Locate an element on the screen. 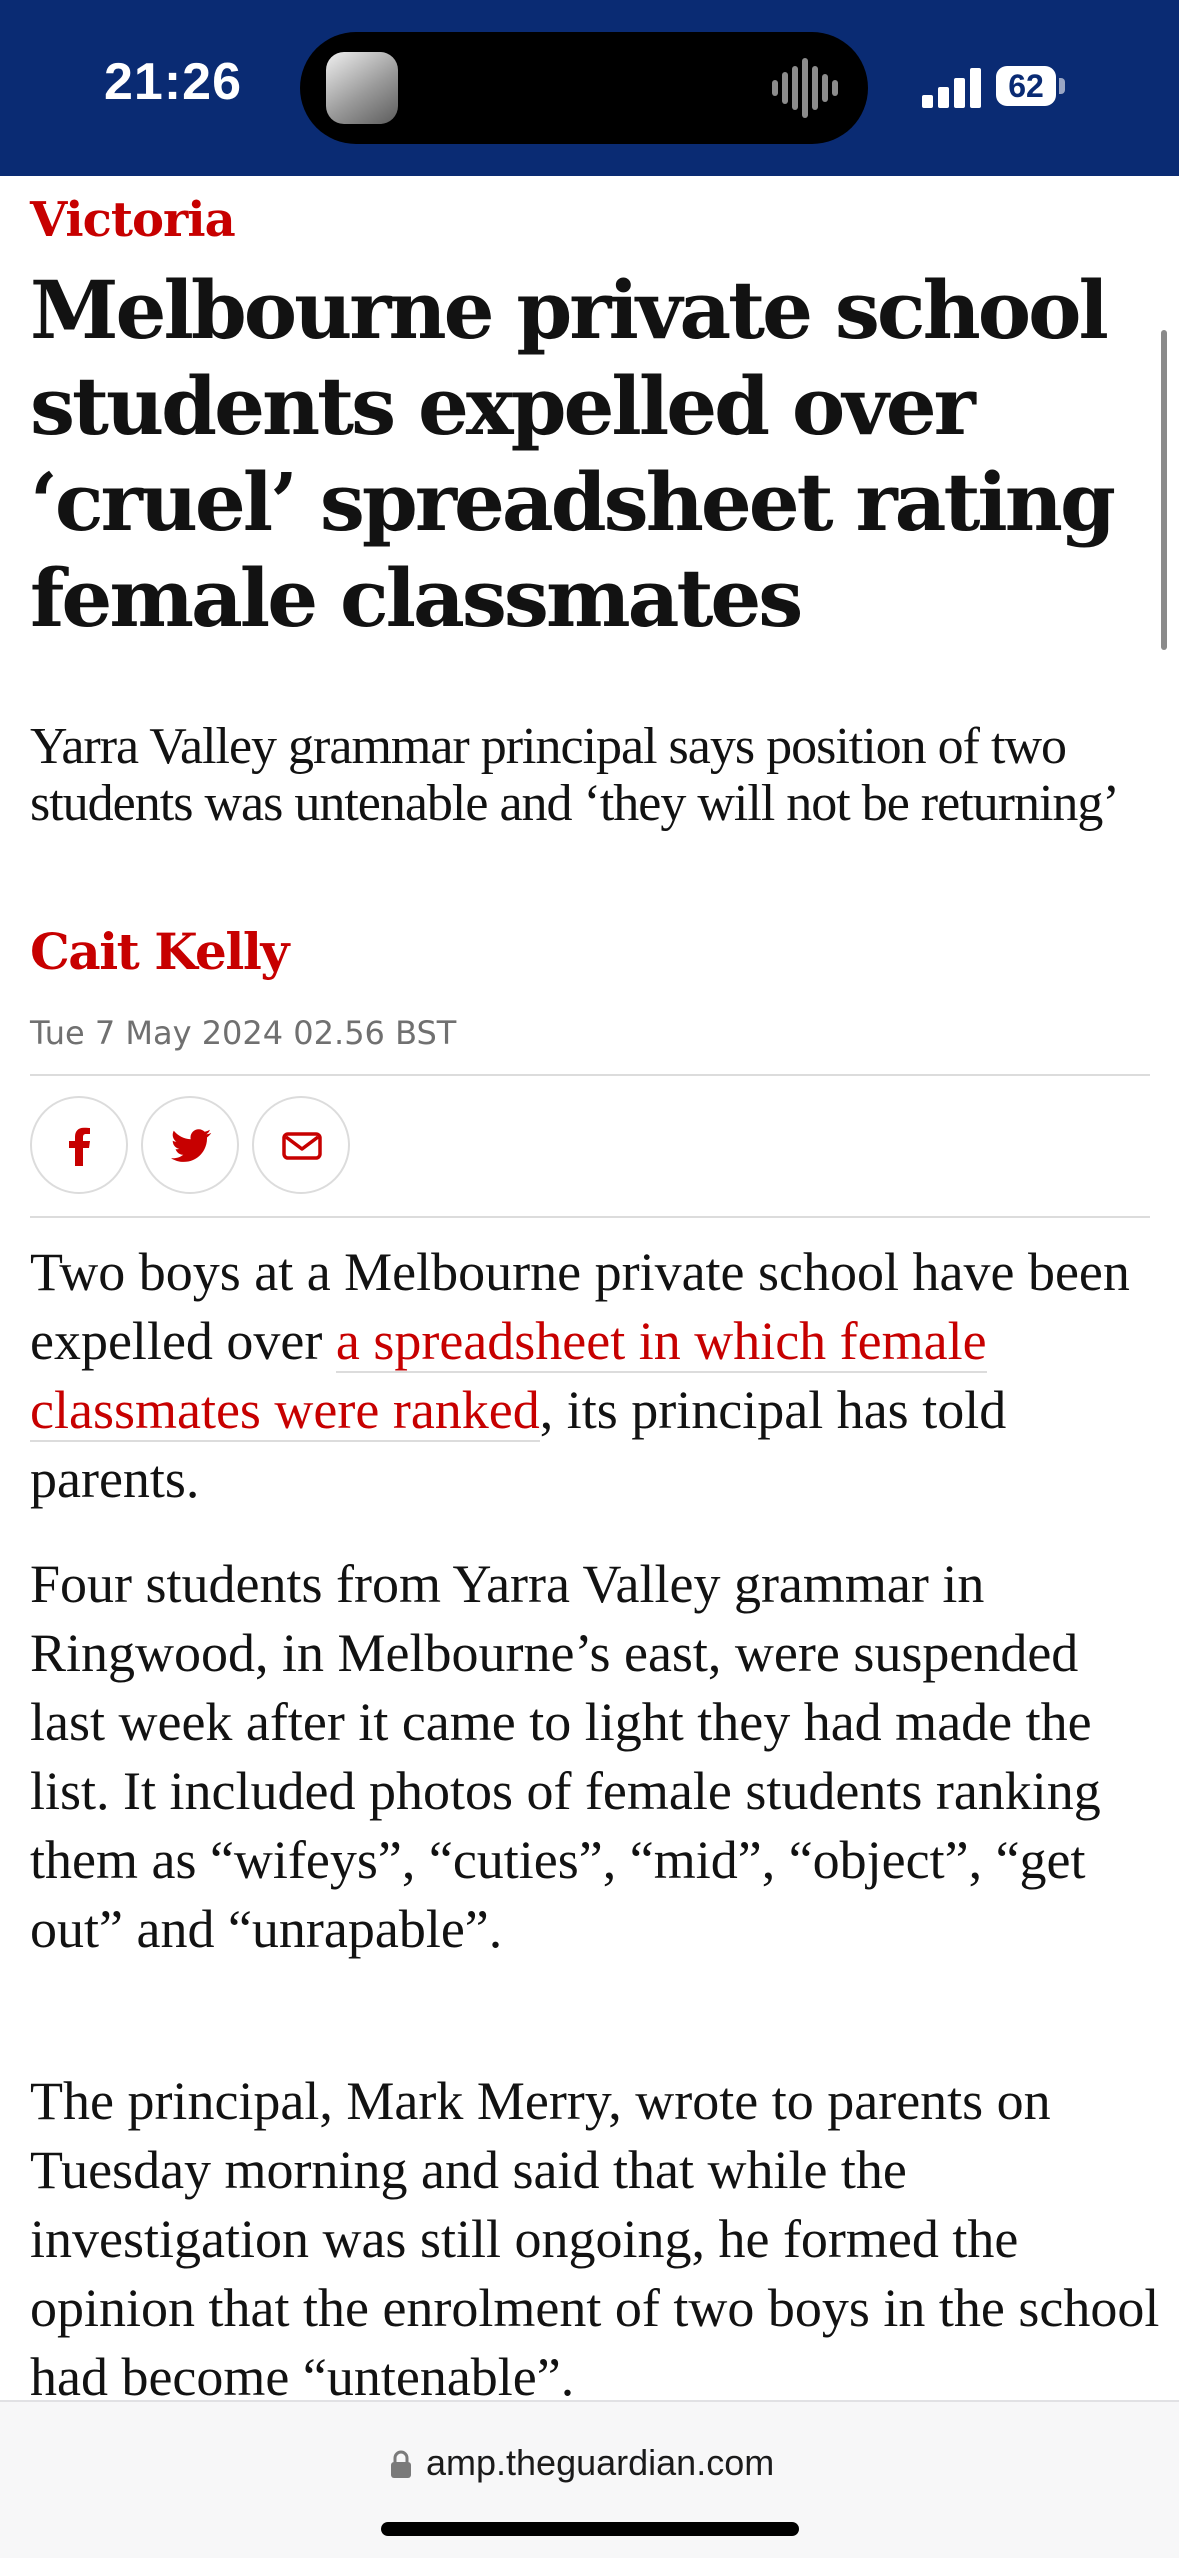 The width and height of the screenshot is (1179, 2558). share-twitter-button is located at coordinates (190, 1145).